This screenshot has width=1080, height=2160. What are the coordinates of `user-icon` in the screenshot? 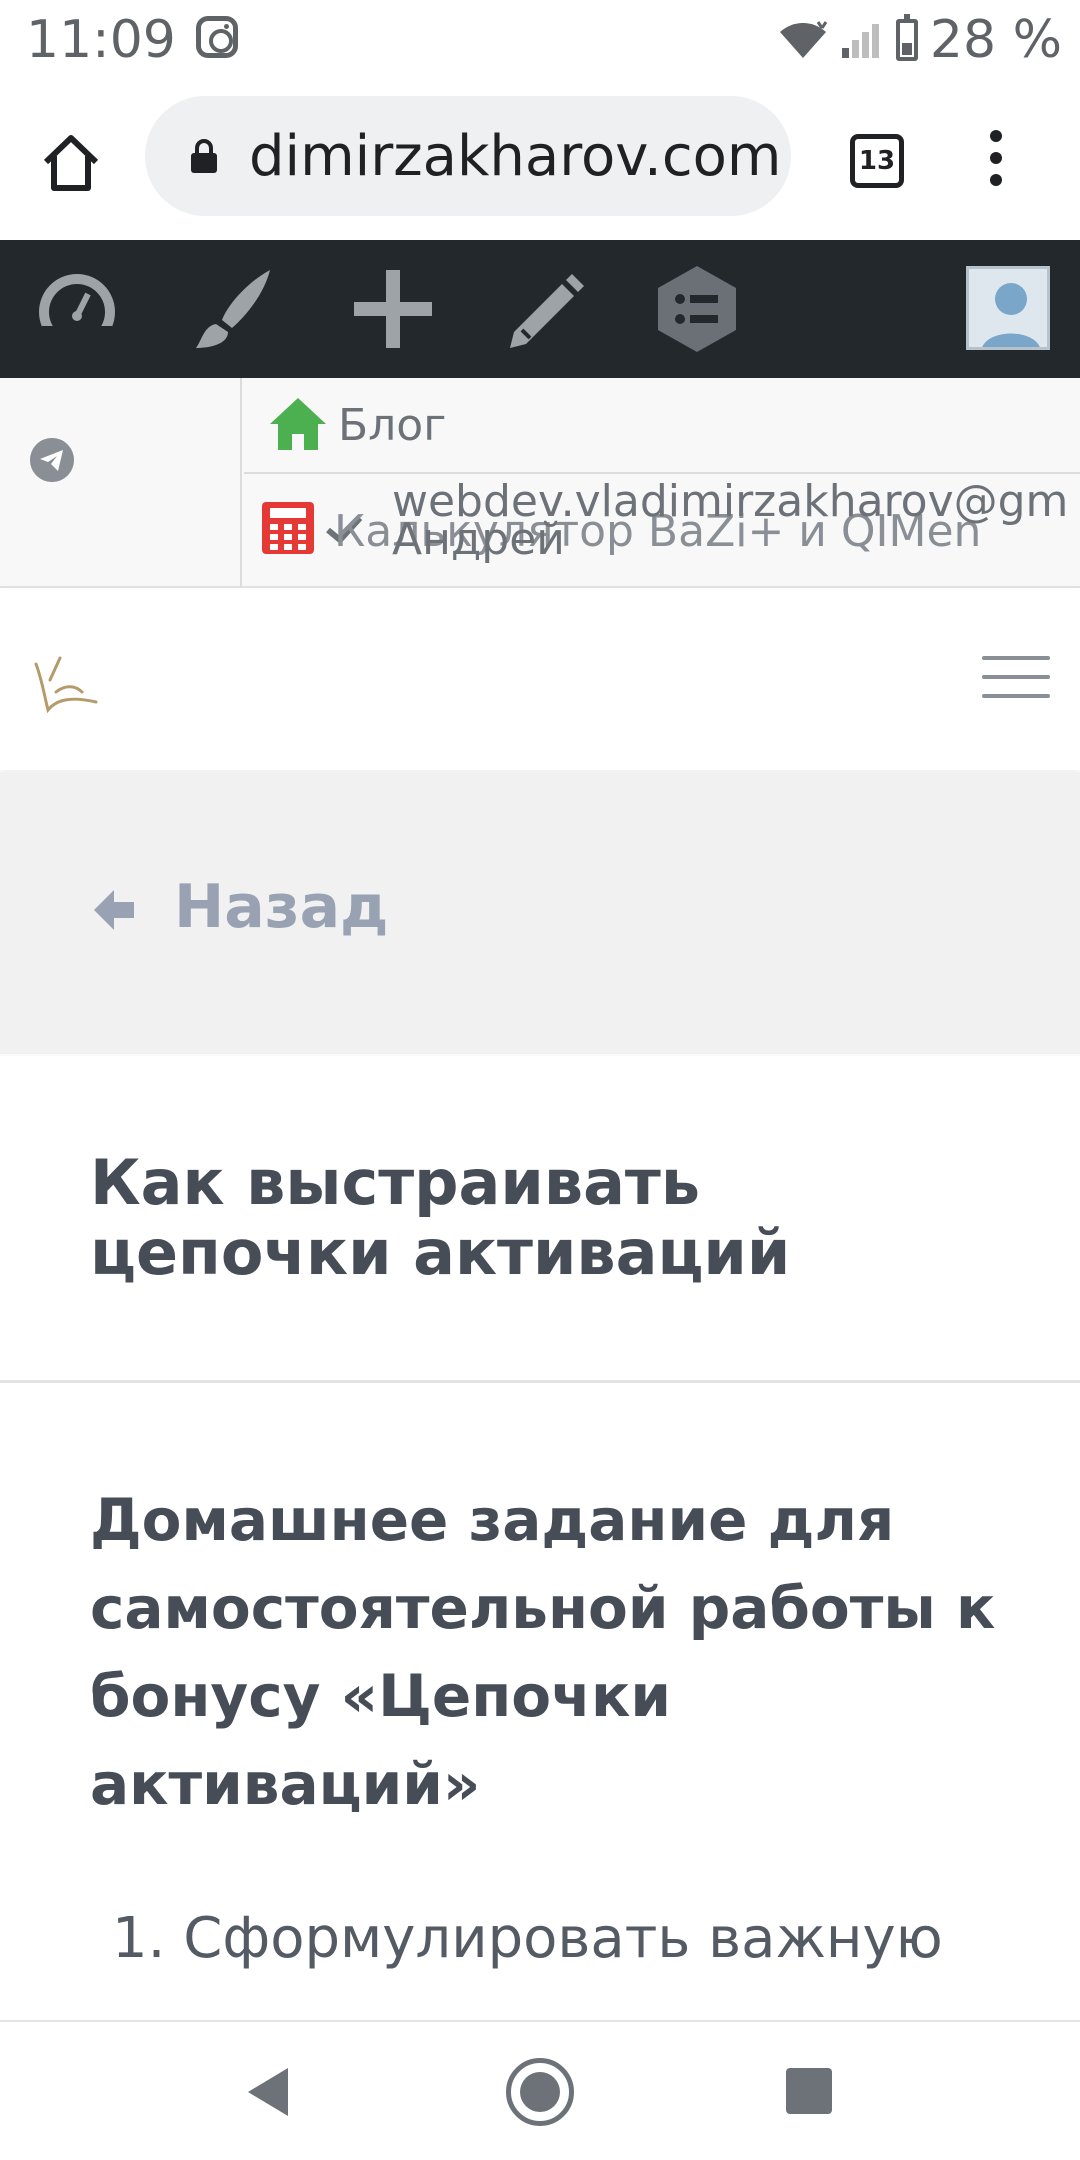 It's located at (1011, 315).